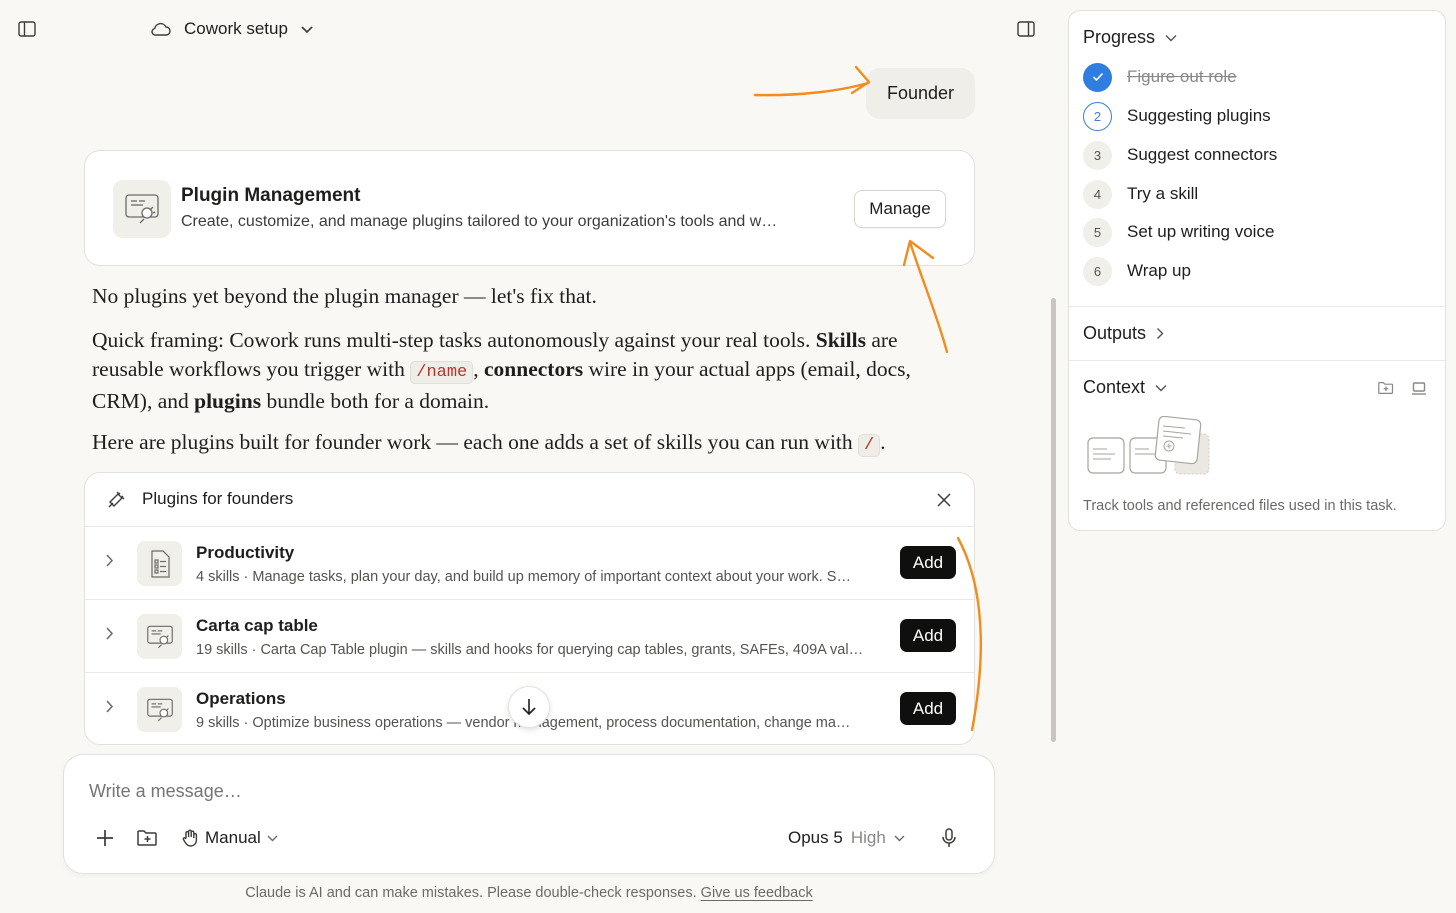 The image size is (1456, 913). I want to click on arrow-down-icon, so click(529, 707).